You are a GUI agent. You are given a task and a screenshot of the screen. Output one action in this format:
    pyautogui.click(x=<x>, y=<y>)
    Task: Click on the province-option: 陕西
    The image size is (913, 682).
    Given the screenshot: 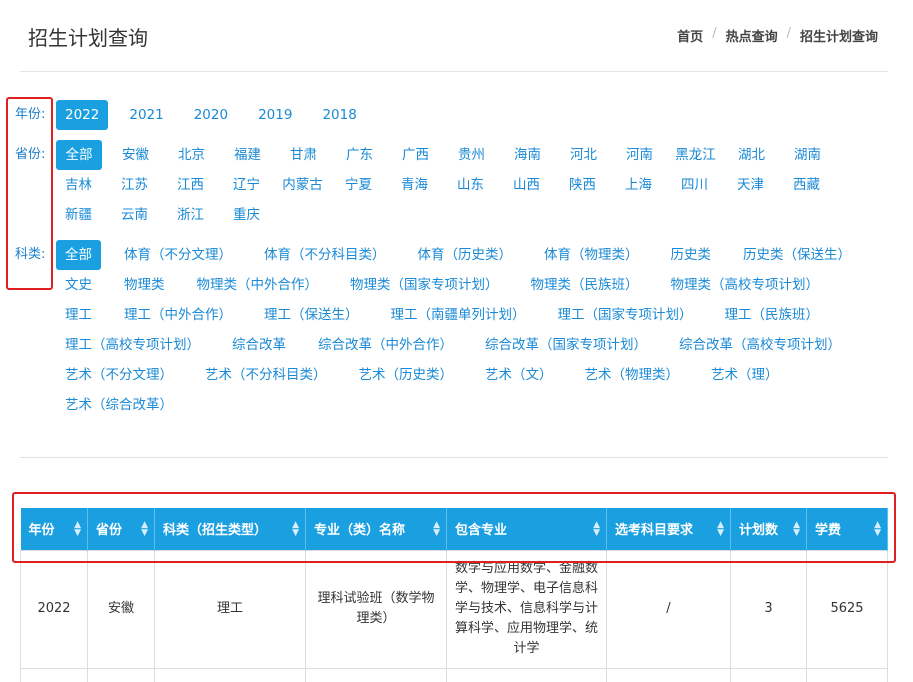 What is the action you would take?
    pyautogui.click(x=582, y=185)
    